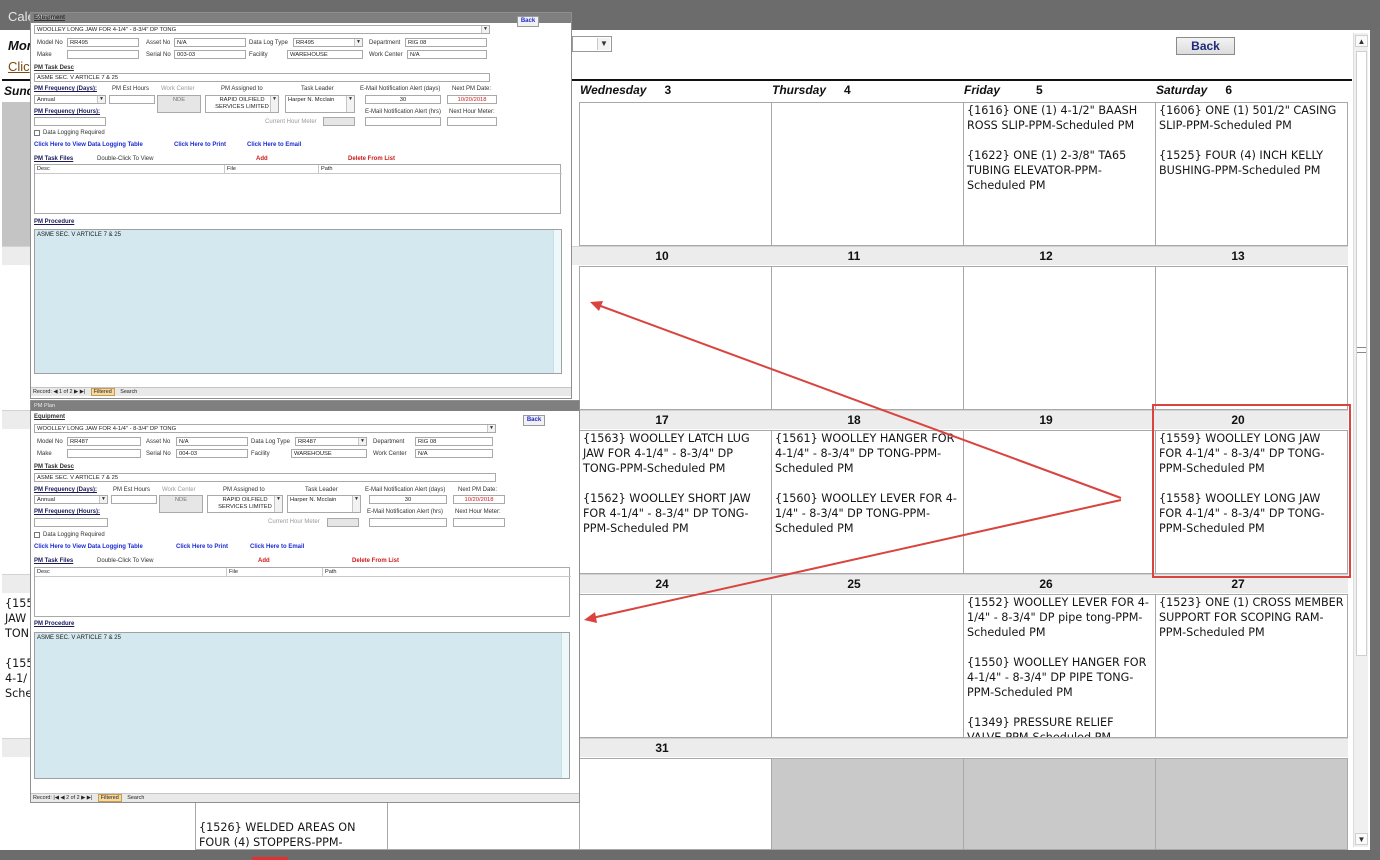 This screenshot has height=860, width=1380. I want to click on model-no-field: RR495, so click(103, 42).